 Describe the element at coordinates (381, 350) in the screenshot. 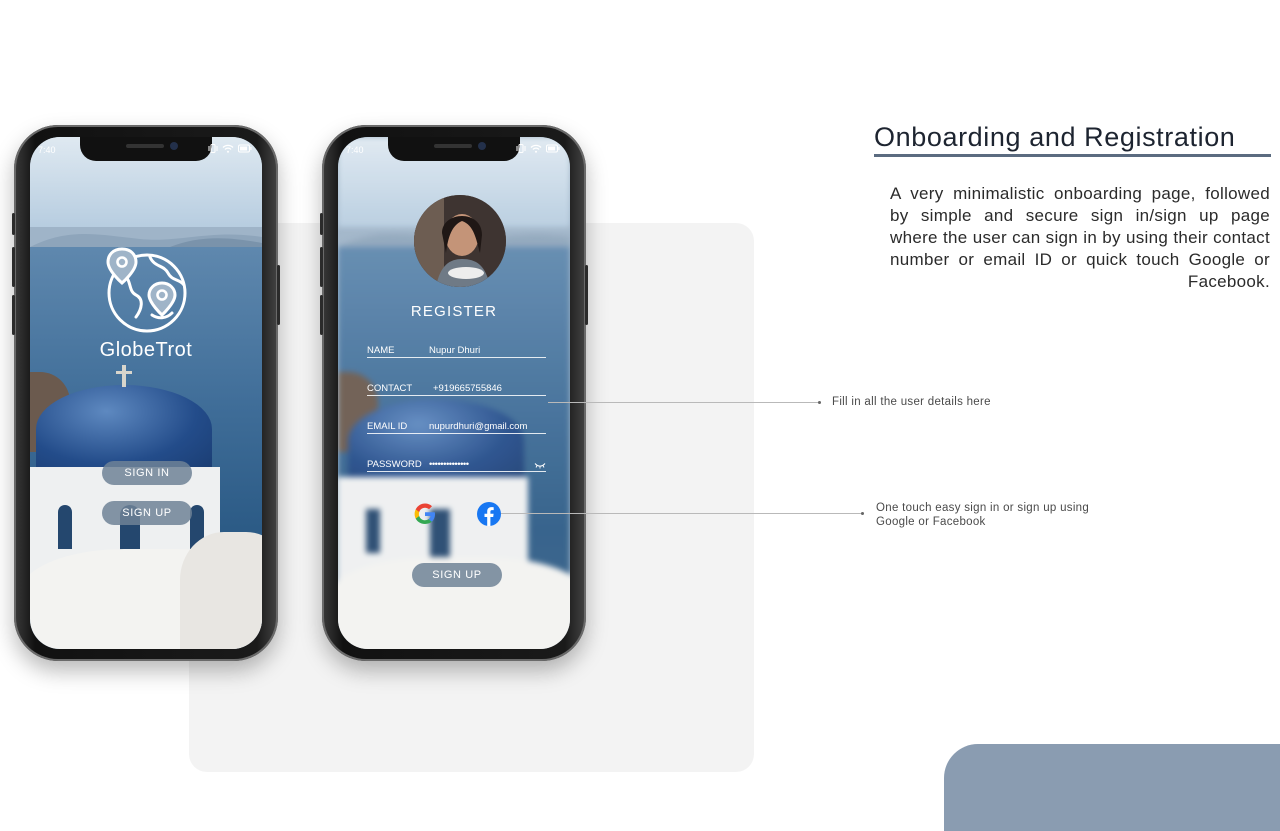

I see `name-label: NAME` at that location.